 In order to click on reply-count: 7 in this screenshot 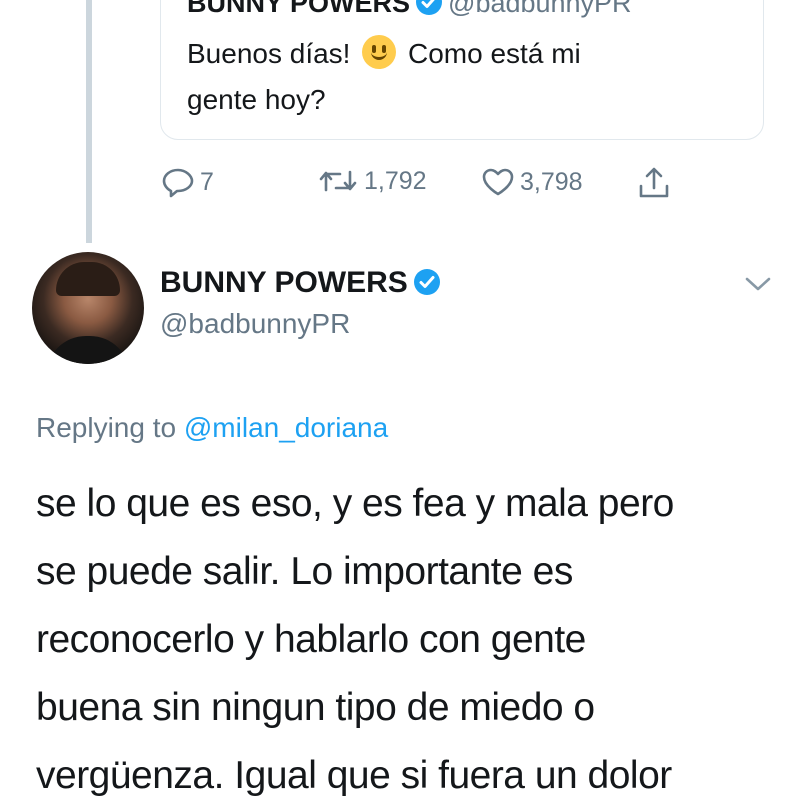, I will do `click(207, 181)`.